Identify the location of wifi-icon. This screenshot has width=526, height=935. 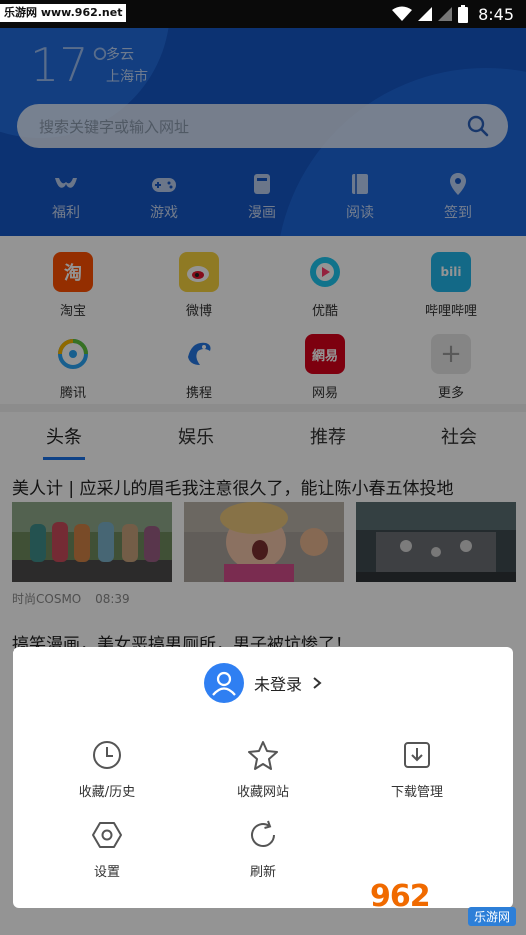
(402, 13).